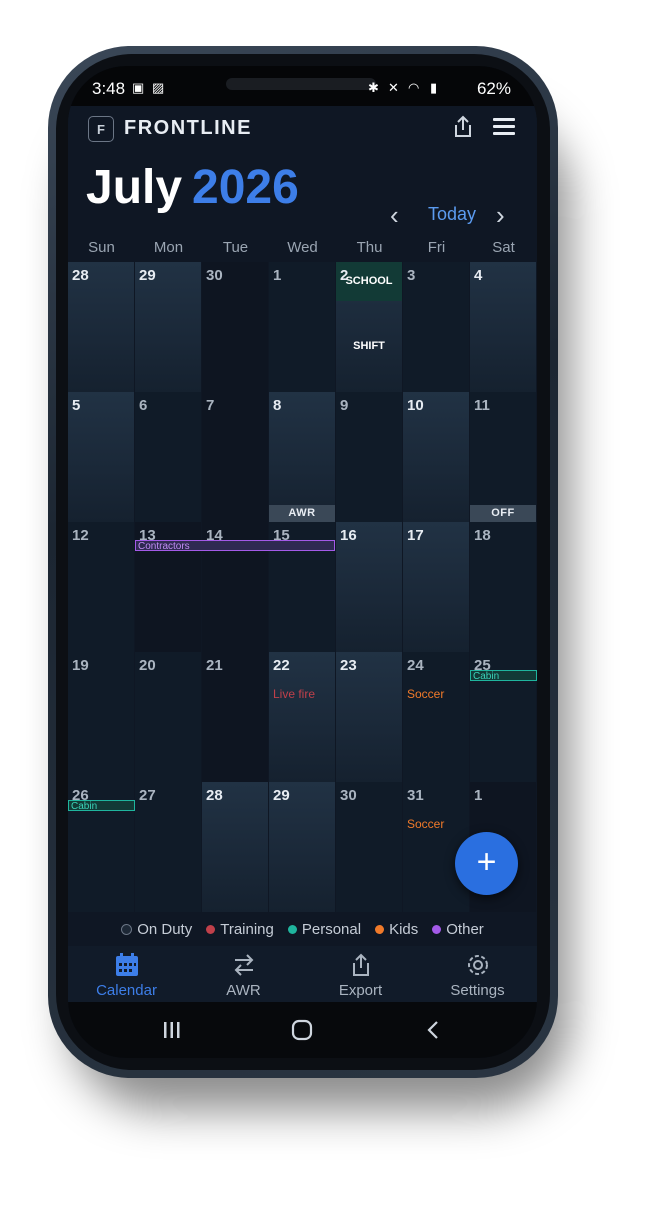 The image size is (660, 1221). I want to click on tab-awr: AWR, so click(243, 975).